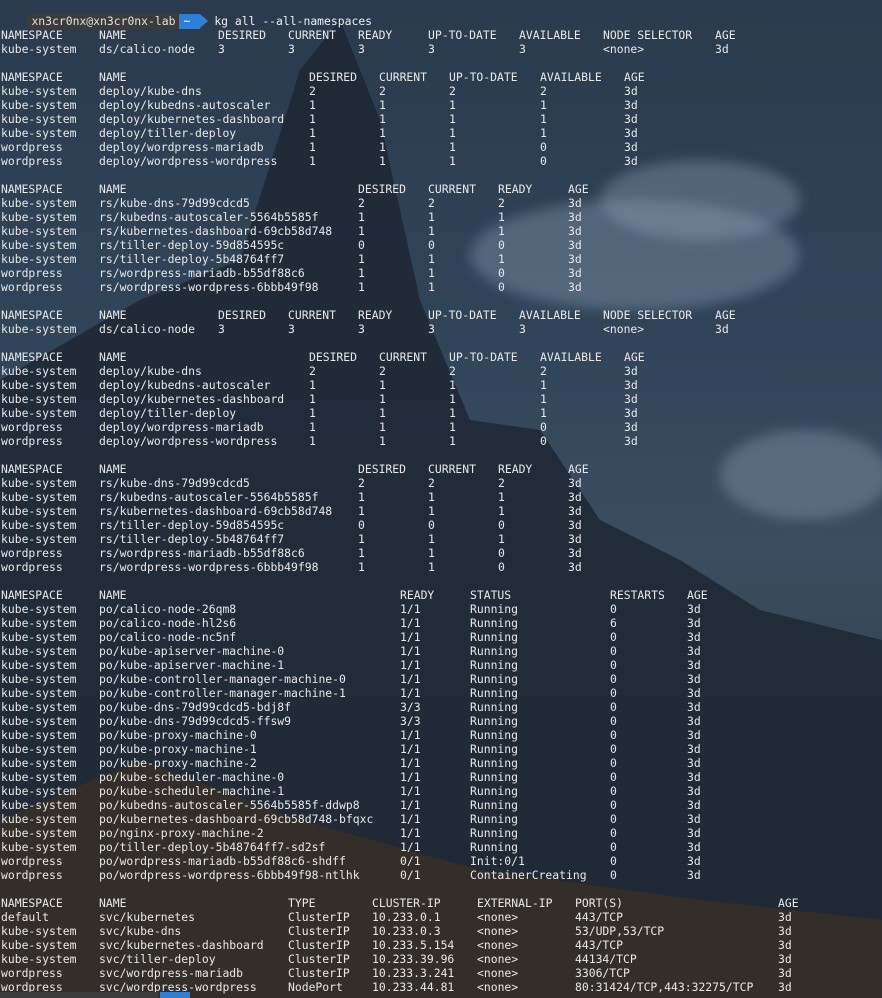 The height and width of the screenshot is (998, 882). Describe the element at coordinates (185, 385) in the screenshot. I see `table-cell: deploy/kubedns-autoscaler` at that location.